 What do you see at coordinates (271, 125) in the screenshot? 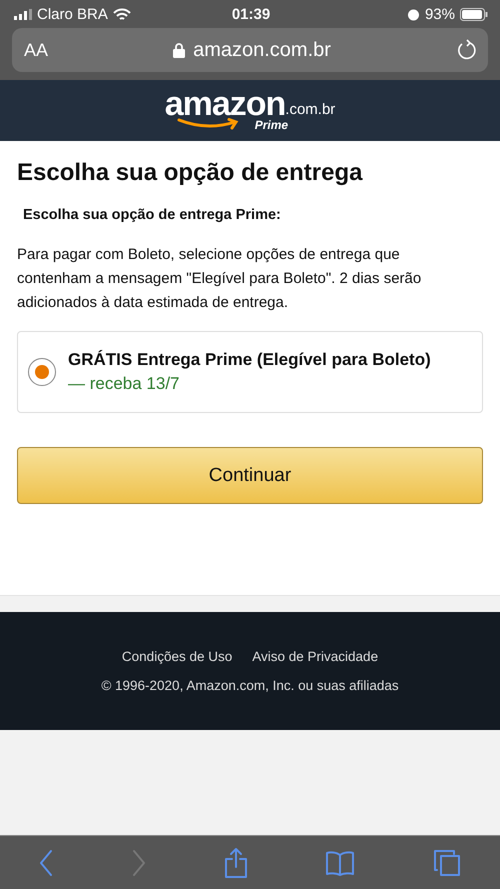
I see `prime-label: Prime` at bounding box center [271, 125].